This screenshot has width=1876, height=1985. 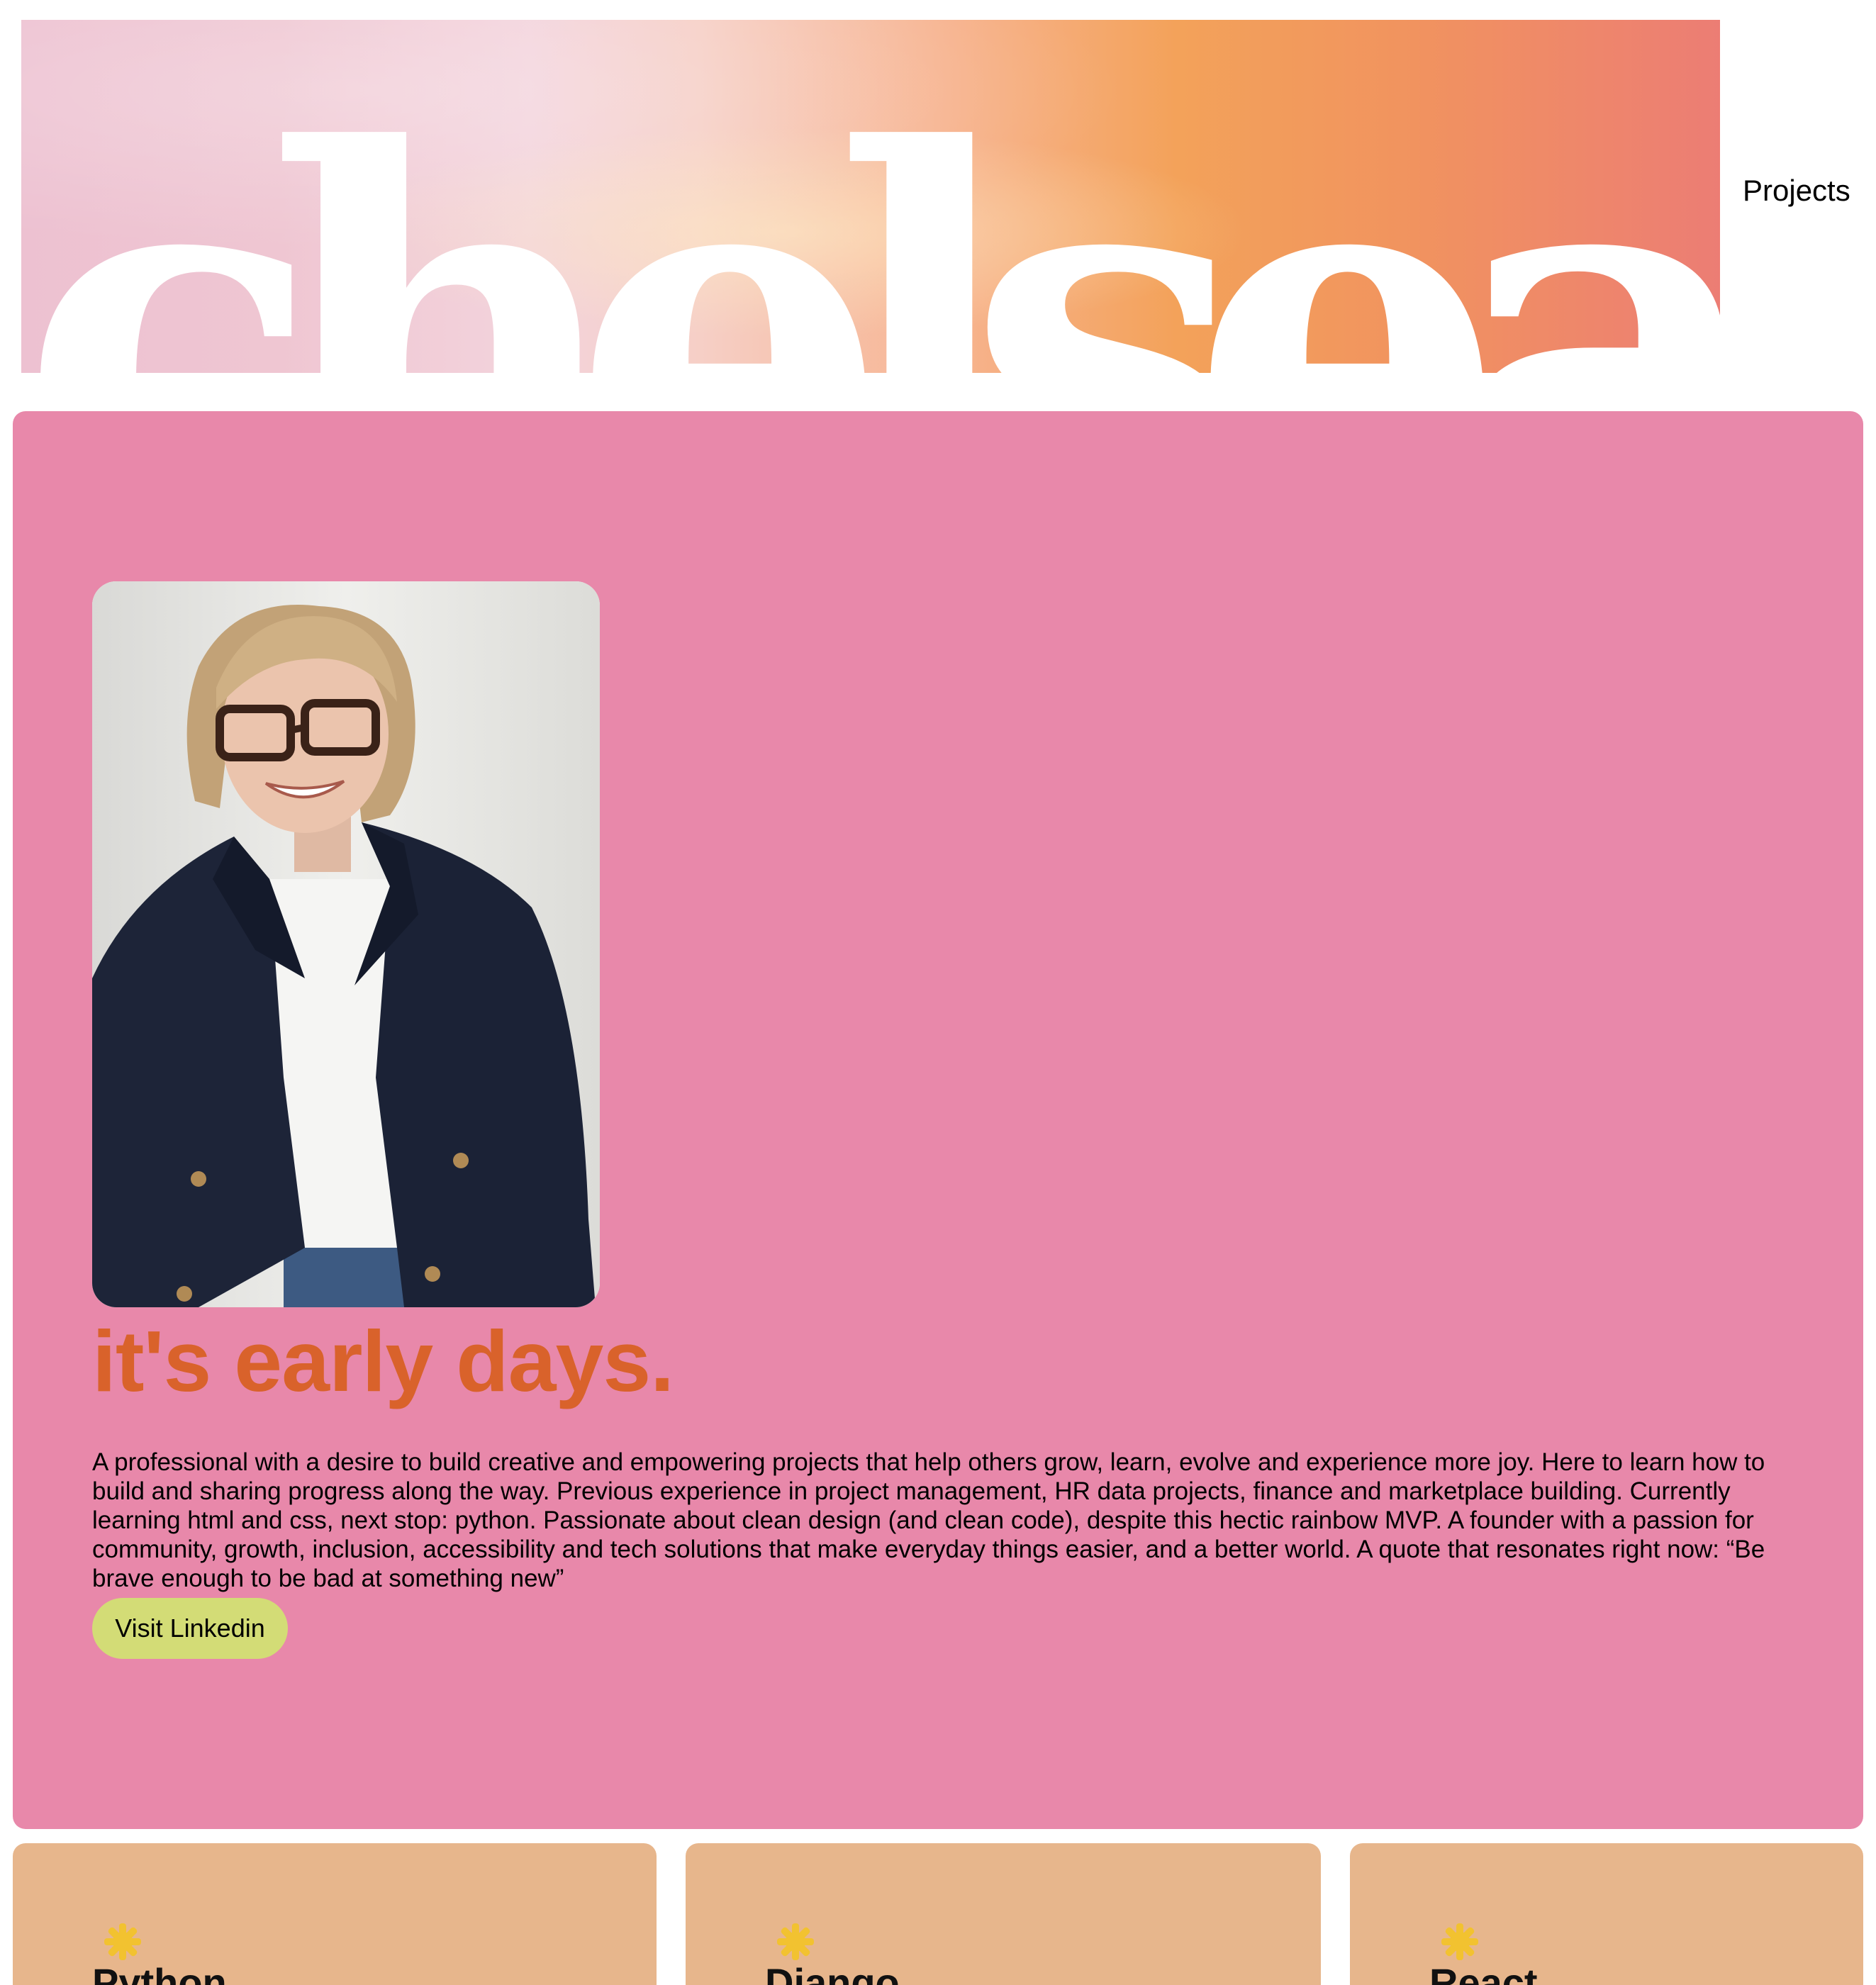 I want to click on skill-title: Django, so click(x=832, y=1973).